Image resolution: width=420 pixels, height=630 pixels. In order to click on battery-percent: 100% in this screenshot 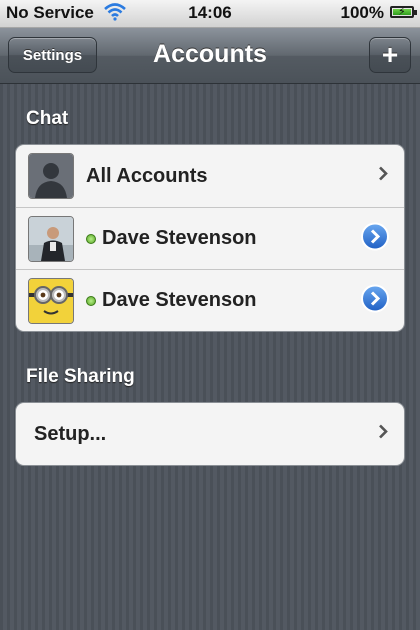, I will do `click(362, 12)`.